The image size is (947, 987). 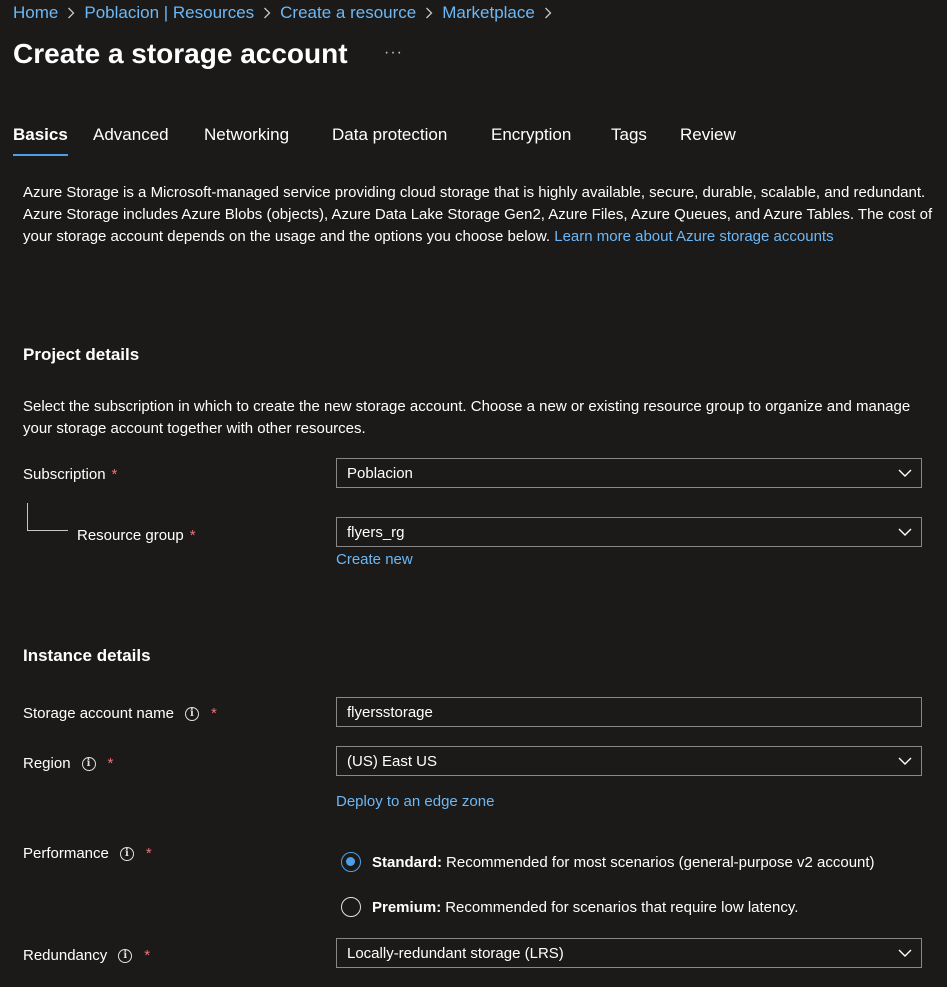 I want to click on radio-unselected, so click(x=351, y=907).